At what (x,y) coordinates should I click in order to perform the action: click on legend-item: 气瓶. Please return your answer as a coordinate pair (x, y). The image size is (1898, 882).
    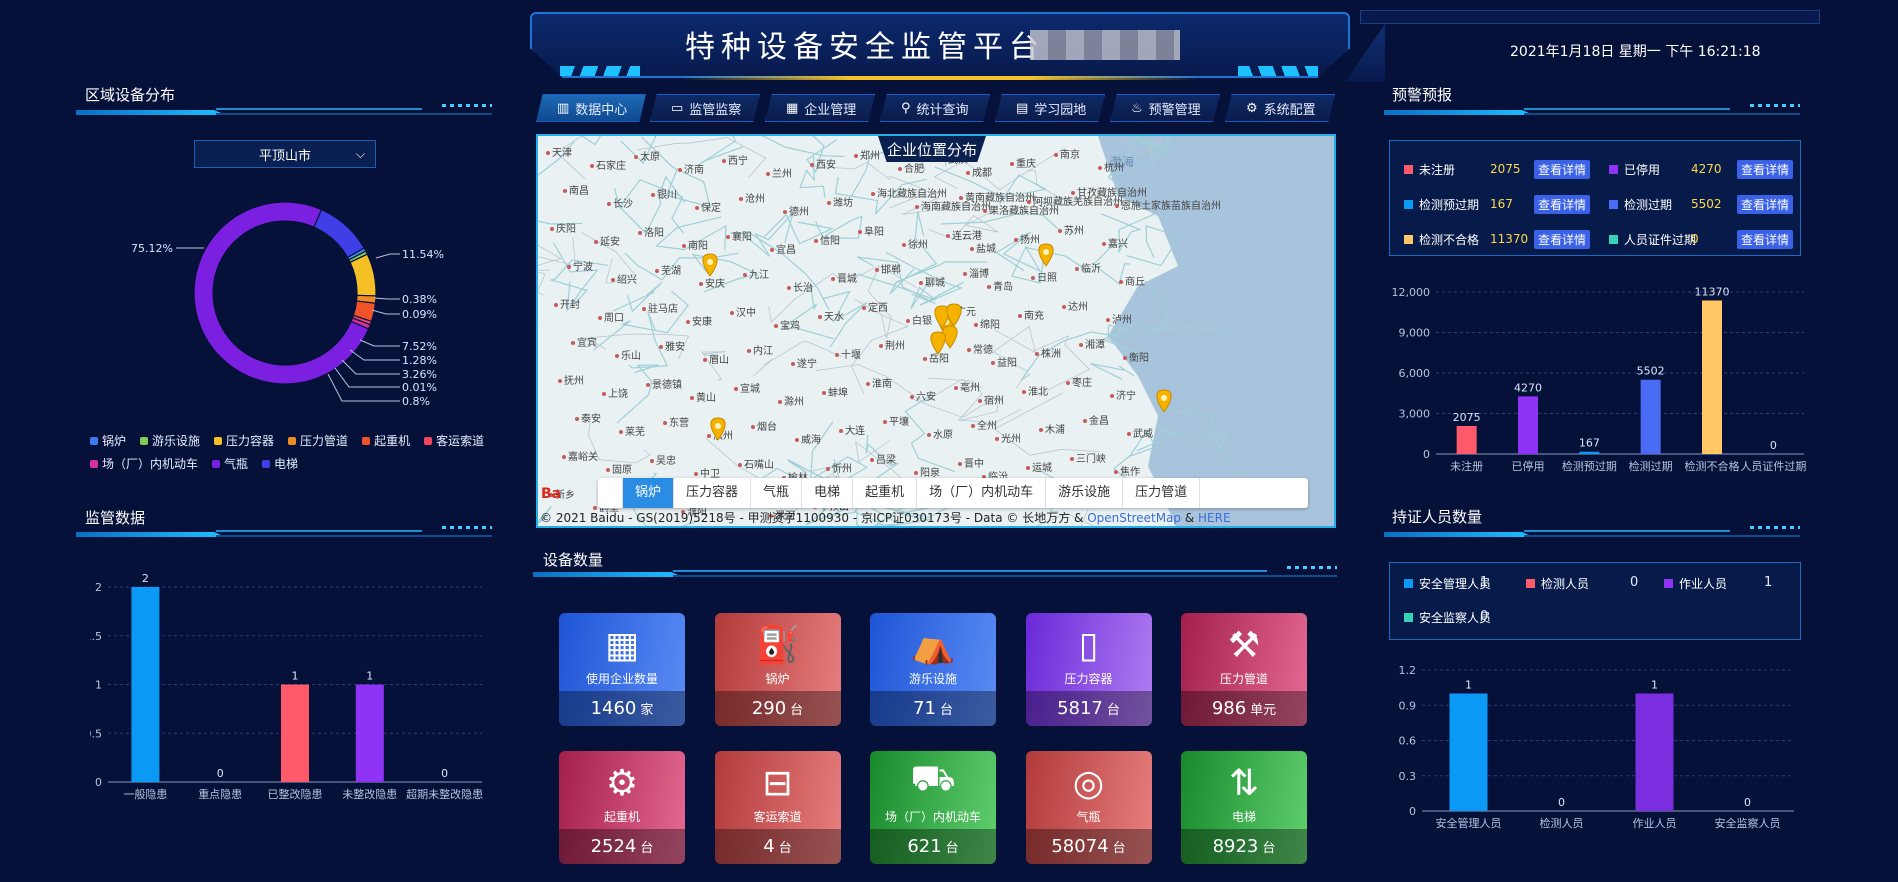
    Looking at the image, I should click on (230, 463).